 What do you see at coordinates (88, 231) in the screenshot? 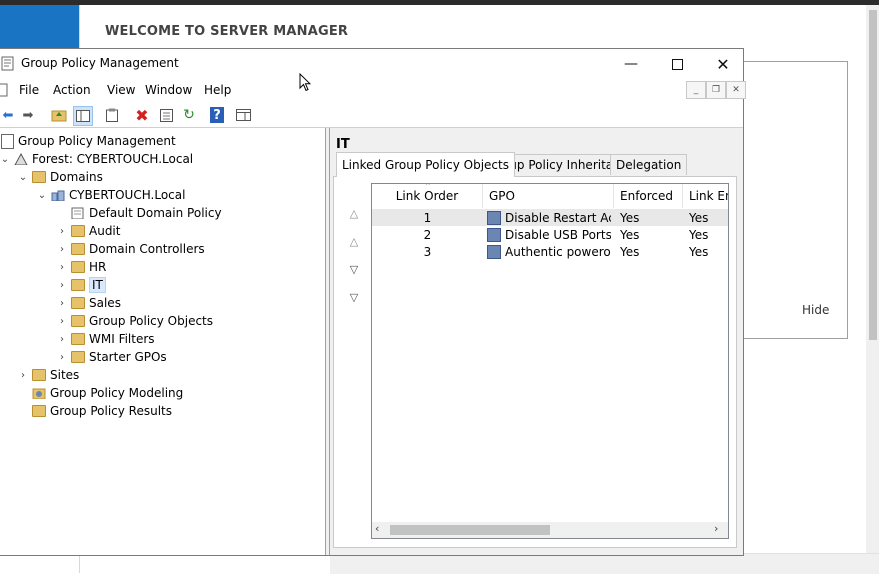
I see `tree-item-audit: › Audit` at bounding box center [88, 231].